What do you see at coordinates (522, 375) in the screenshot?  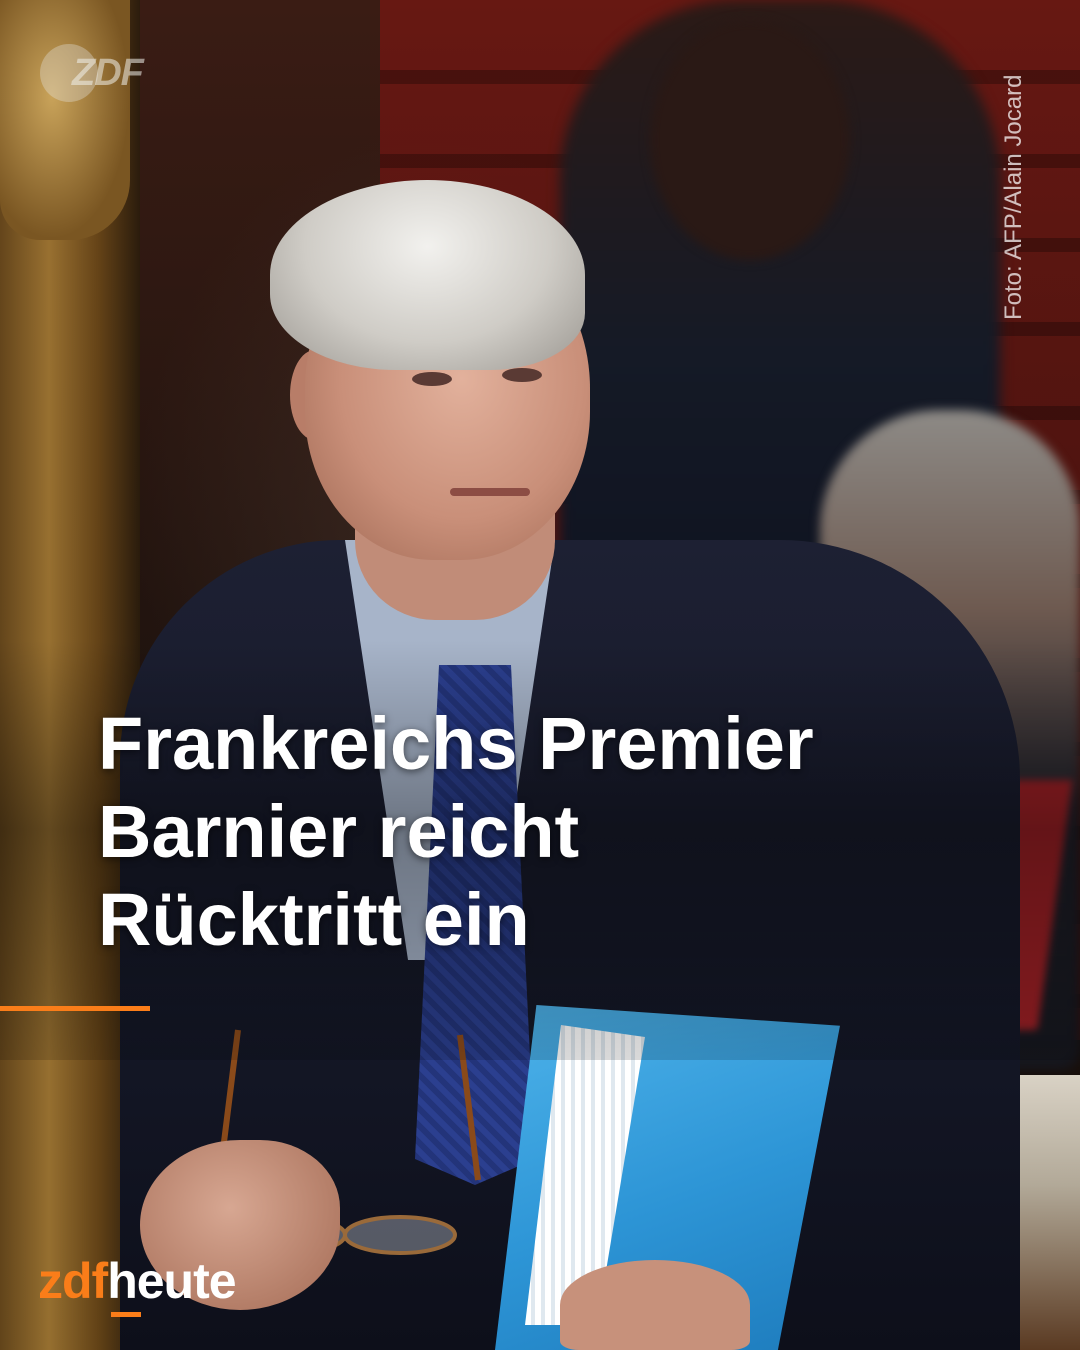 I see `right-eye` at bounding box center [522, 375].